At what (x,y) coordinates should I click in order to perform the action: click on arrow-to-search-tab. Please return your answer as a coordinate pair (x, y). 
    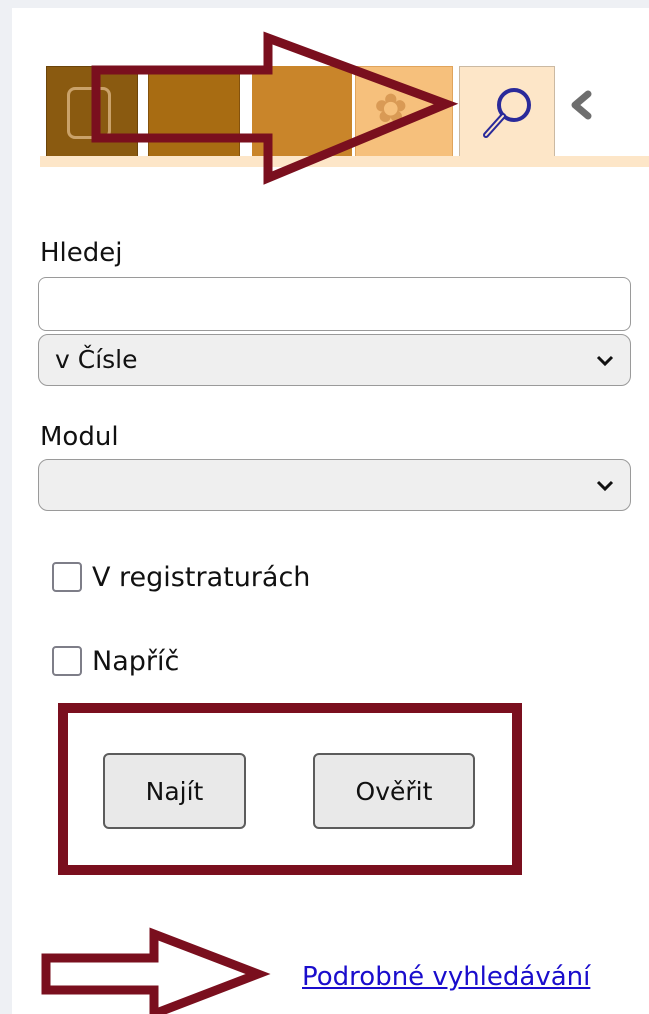
    Looking at the image, I should click on (275, 108).